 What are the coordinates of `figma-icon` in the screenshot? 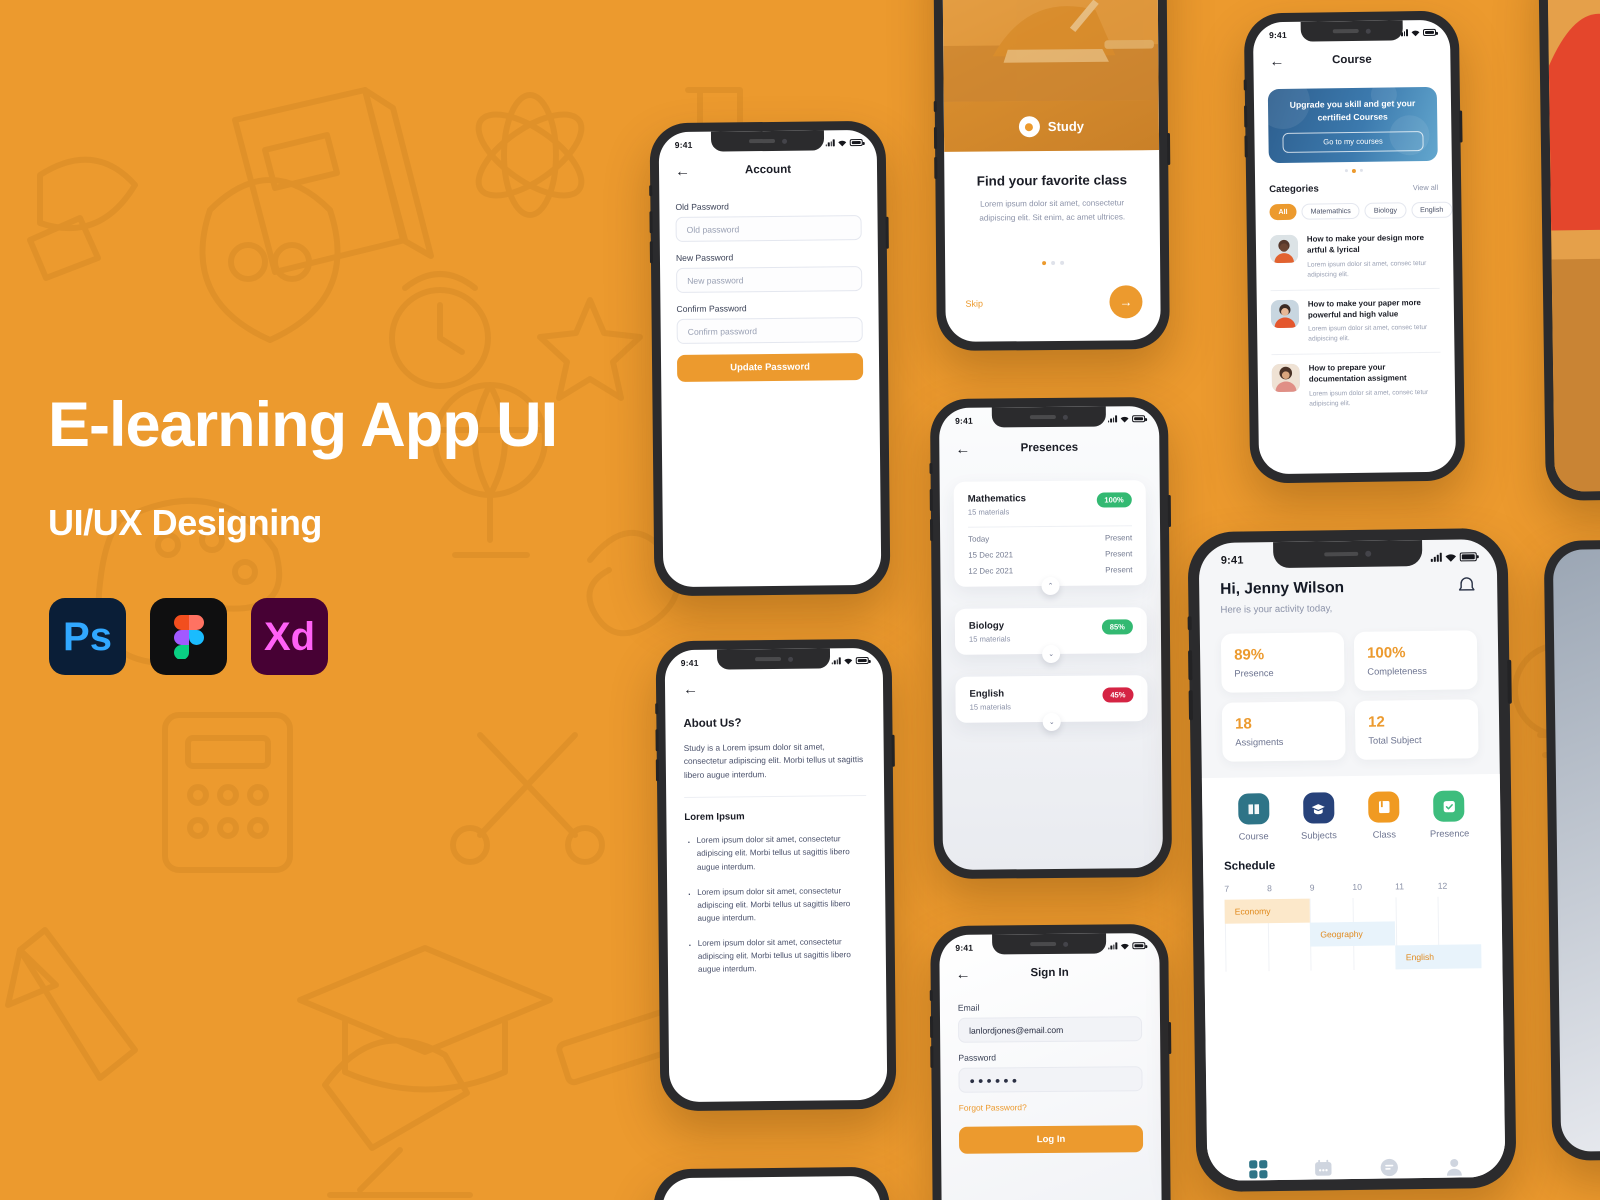 It's located at (188, 636).